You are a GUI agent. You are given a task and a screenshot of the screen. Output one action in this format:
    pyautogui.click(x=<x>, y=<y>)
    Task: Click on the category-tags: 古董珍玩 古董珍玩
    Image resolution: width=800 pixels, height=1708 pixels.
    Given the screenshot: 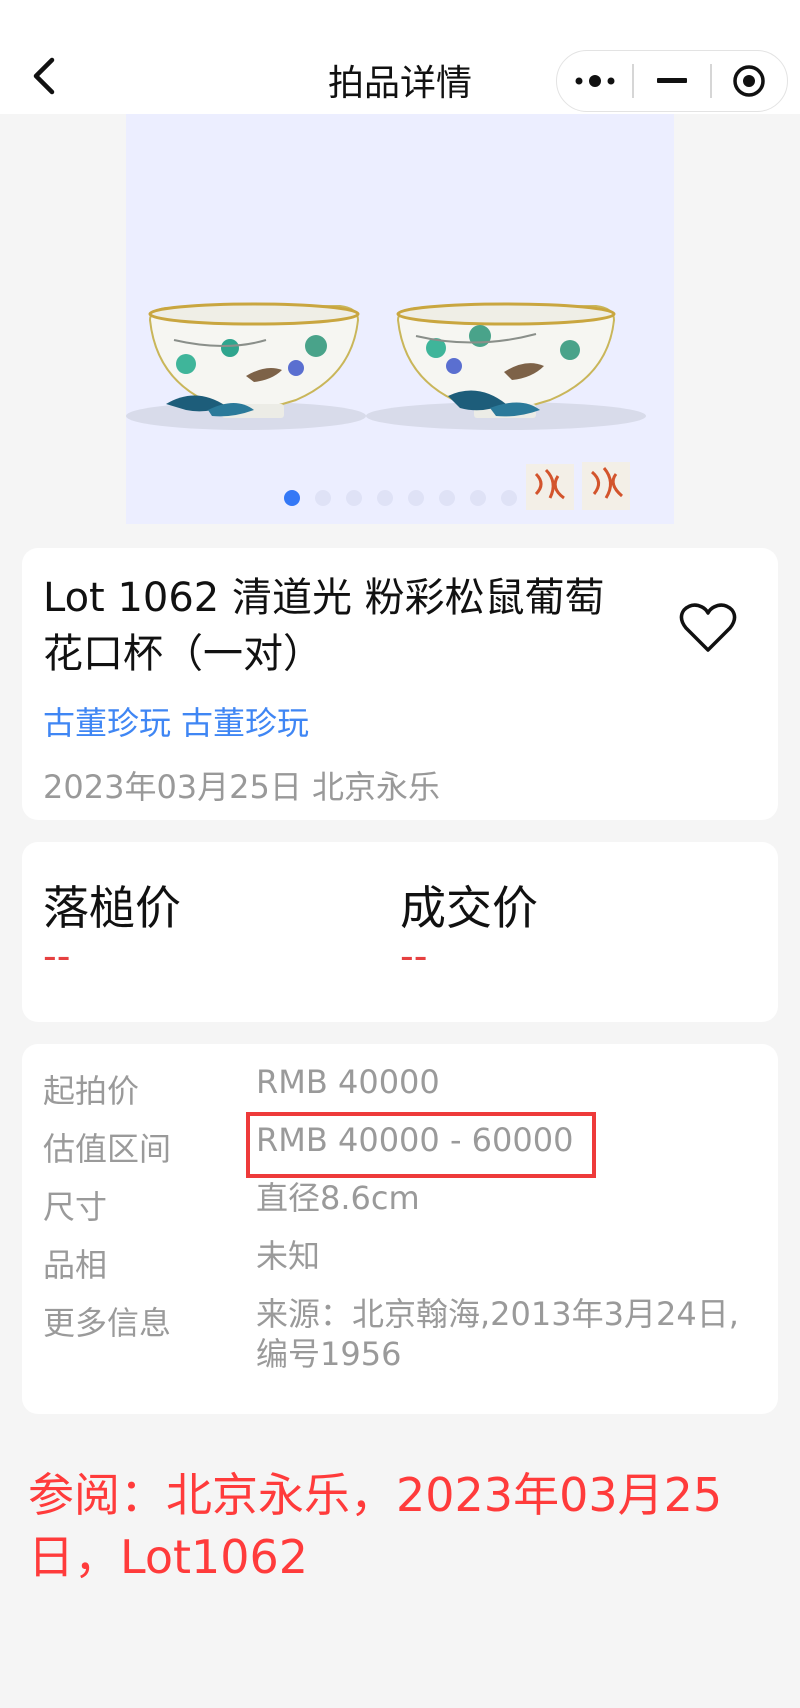 What is the action you would take?
    pyautogui.click(x=176, y=721)
    